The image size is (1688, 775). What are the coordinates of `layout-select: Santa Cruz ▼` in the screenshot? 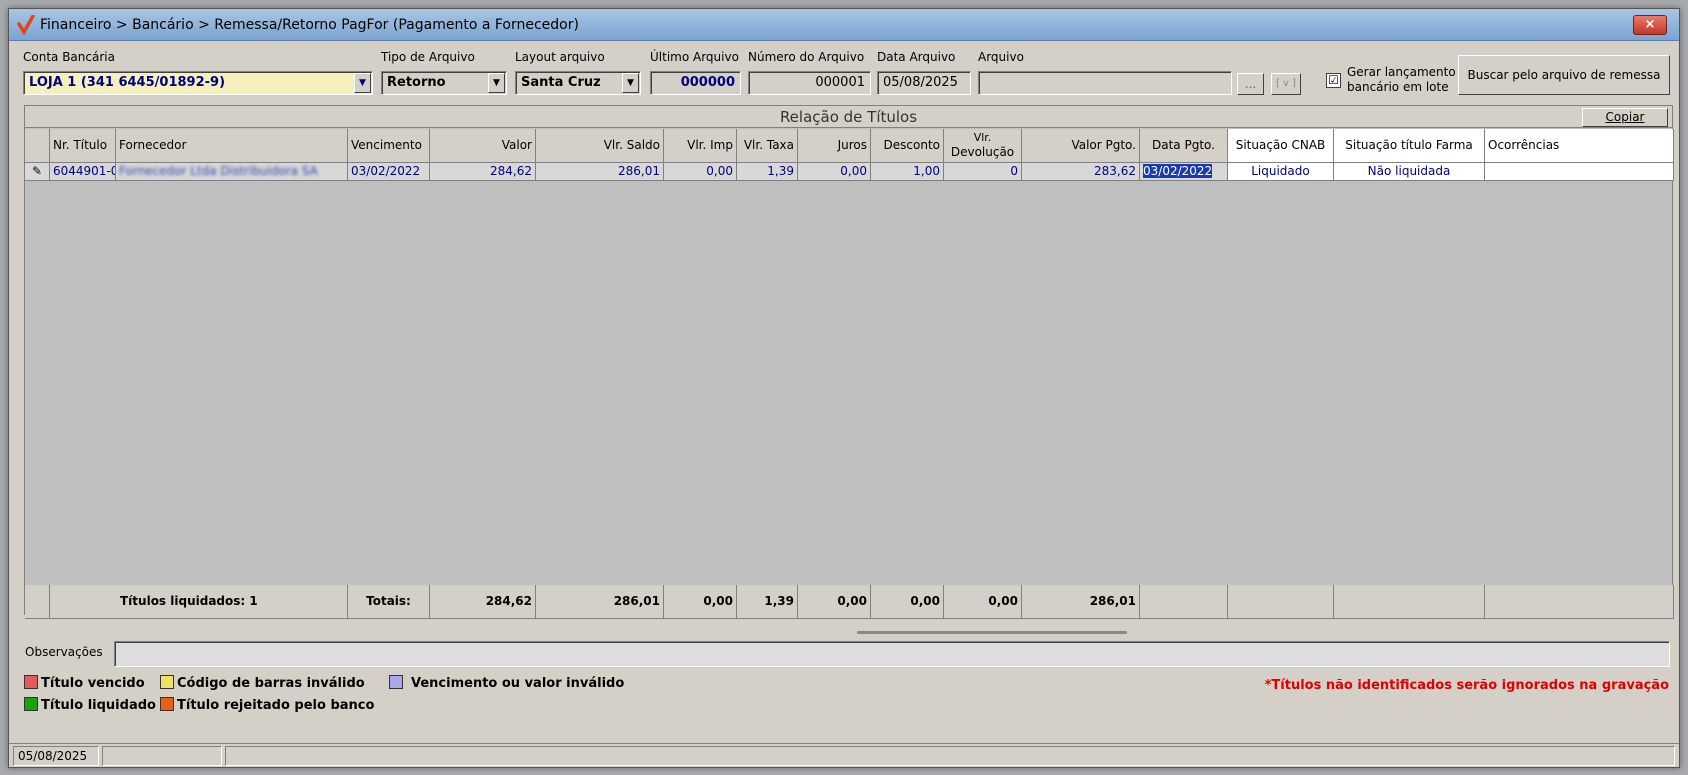 It's located at (578, 83).